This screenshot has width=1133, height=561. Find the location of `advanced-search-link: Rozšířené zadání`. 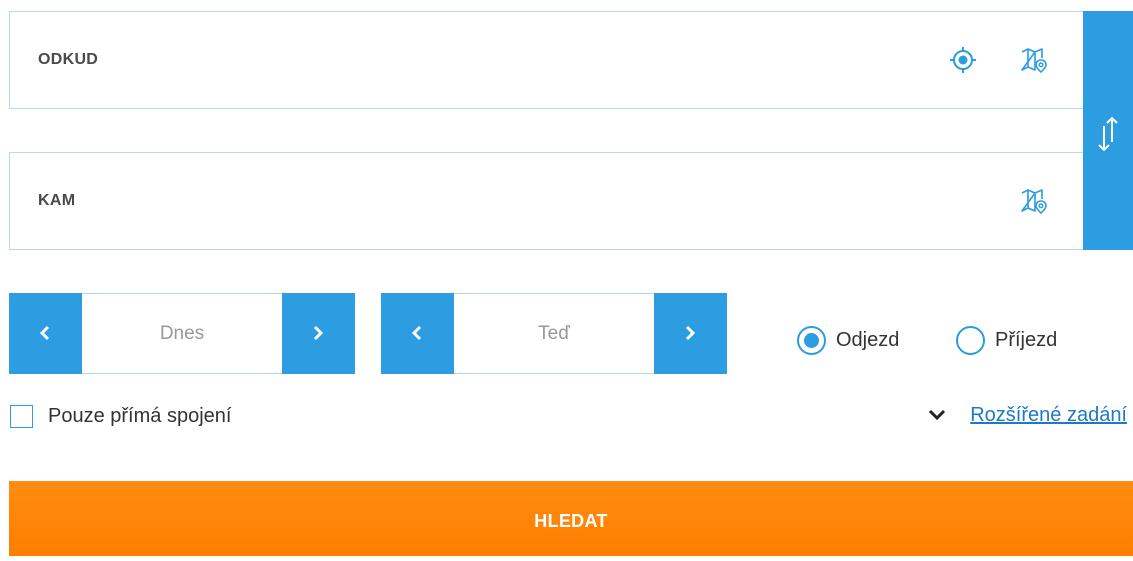

advanced-search-link: Rozšířené zadání is located at coordinates (1048, 415).